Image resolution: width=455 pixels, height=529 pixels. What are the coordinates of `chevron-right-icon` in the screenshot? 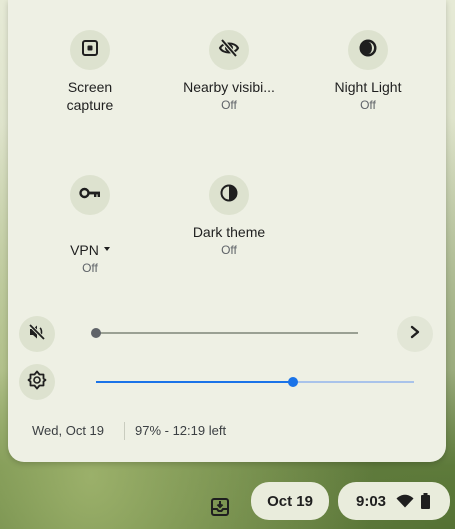 It's located at (415, 334).